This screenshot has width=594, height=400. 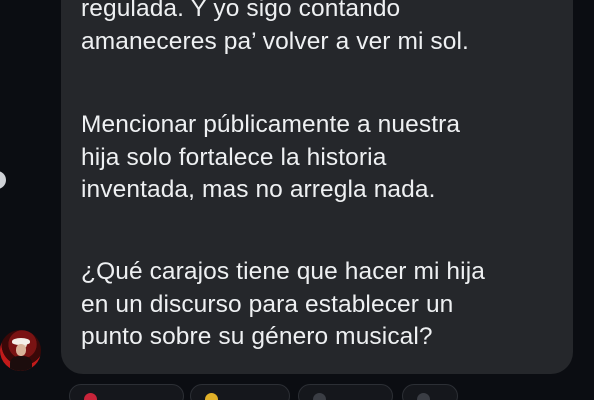 I want to click on message-line: ¿Qué carajos tiene que hacer mi hija, so click(x=283, y=271).